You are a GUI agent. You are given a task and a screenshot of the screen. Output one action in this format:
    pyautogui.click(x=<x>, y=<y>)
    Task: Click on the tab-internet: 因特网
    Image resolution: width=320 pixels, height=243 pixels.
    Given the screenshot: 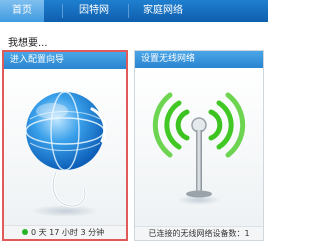 What is the action you would take?
    pyautogui.click(x=94, y=11)
    